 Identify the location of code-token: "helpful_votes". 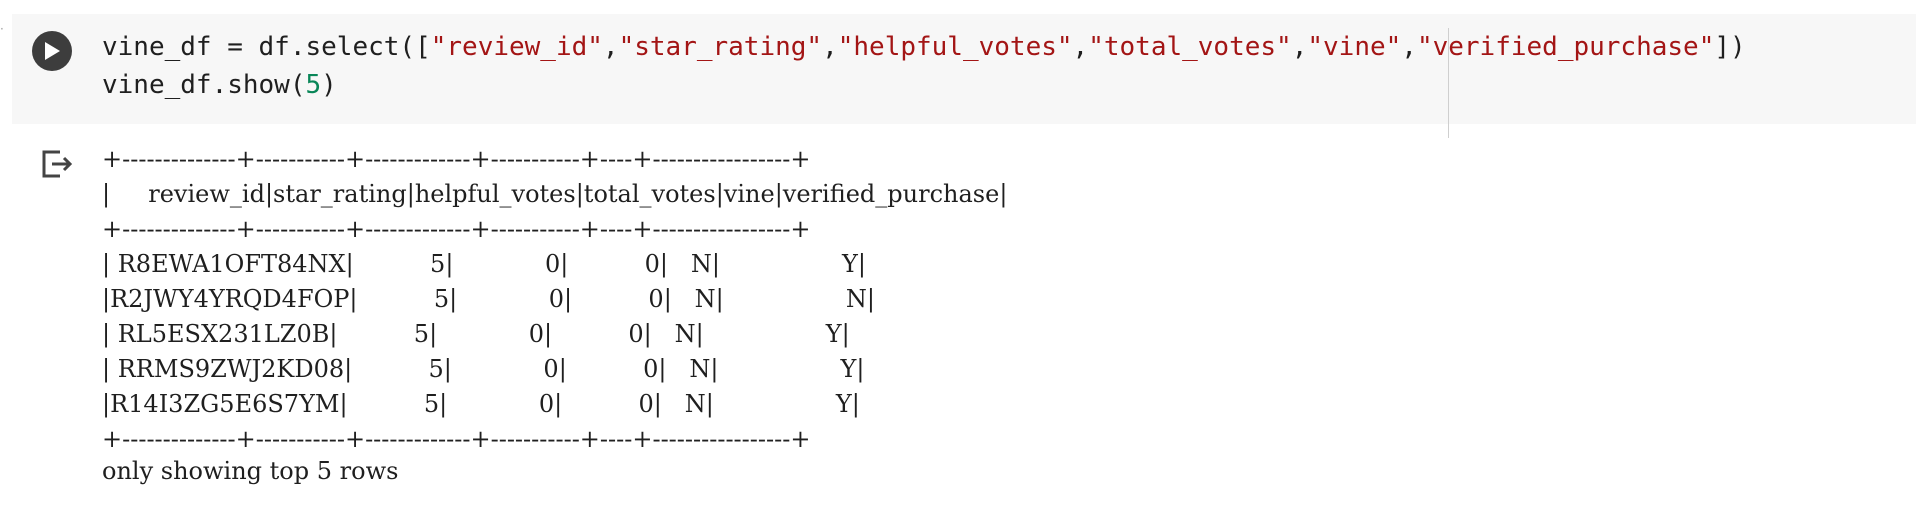
(955, 47).